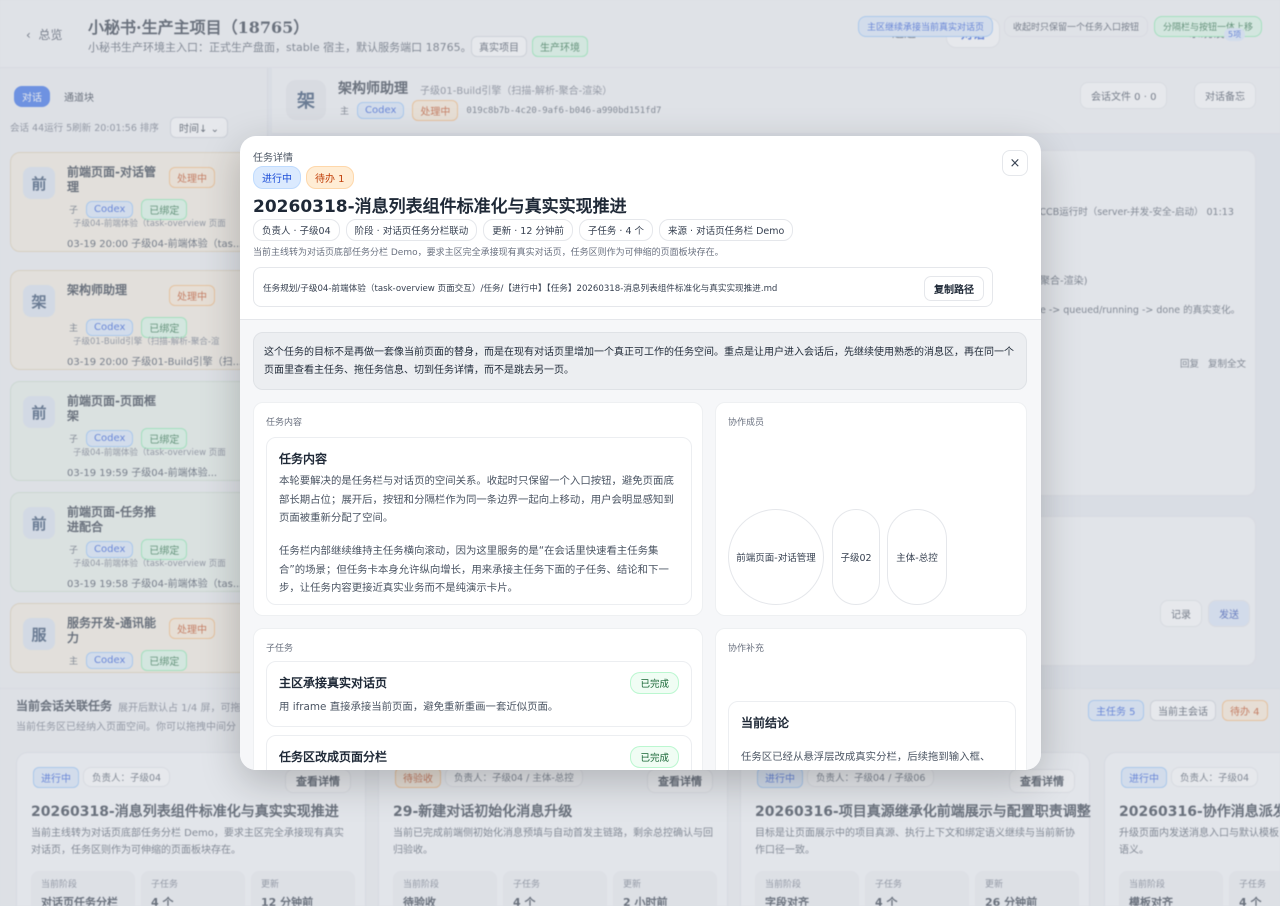 The image size is (1280, 906). What do you see at coordinates (284, 423) in the screenshot?
I see `panel-tag: 任务内容` at bounding box center [284, 423].